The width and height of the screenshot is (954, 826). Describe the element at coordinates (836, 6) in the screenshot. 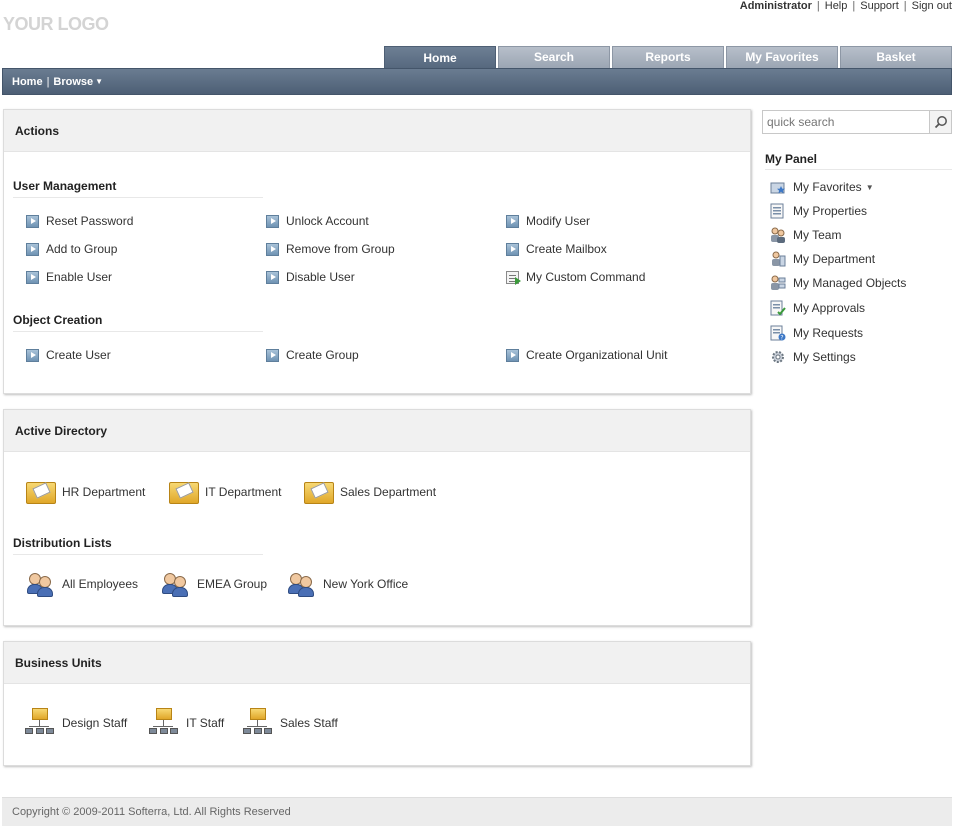

I see `help-link: Help` at that location.